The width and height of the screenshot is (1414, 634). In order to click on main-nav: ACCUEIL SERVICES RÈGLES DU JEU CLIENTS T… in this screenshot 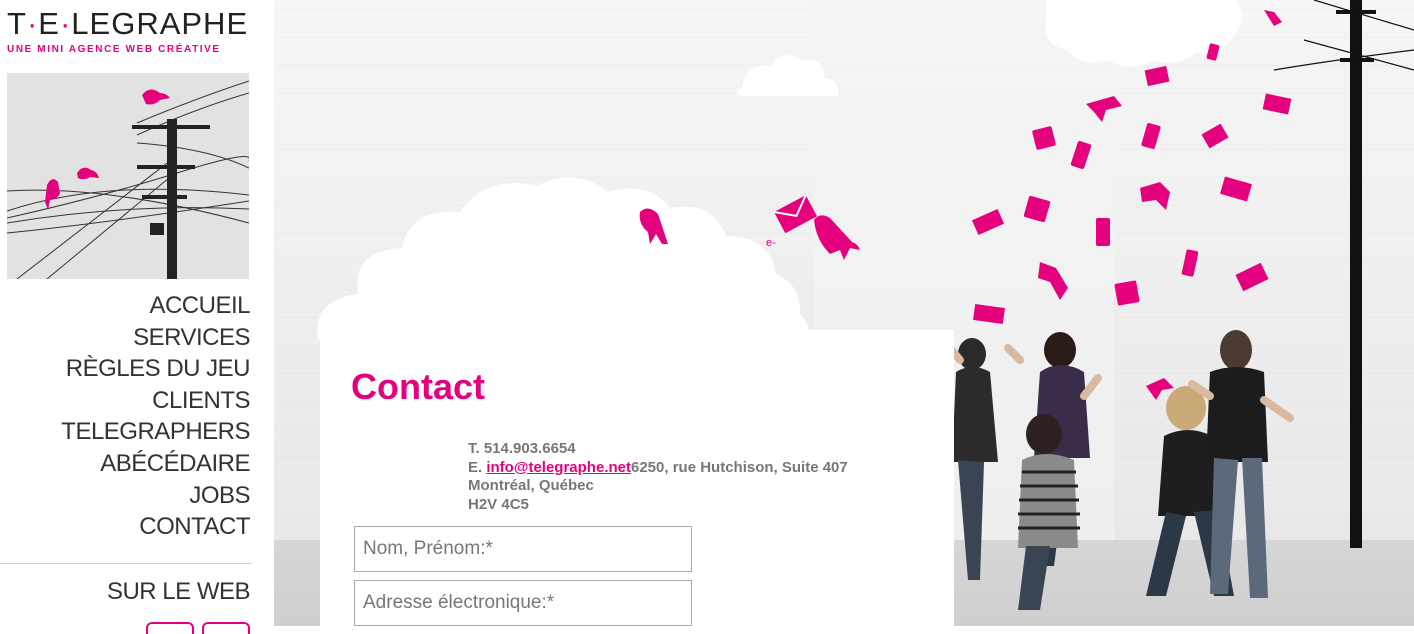, I will do `click(155, 416)`.